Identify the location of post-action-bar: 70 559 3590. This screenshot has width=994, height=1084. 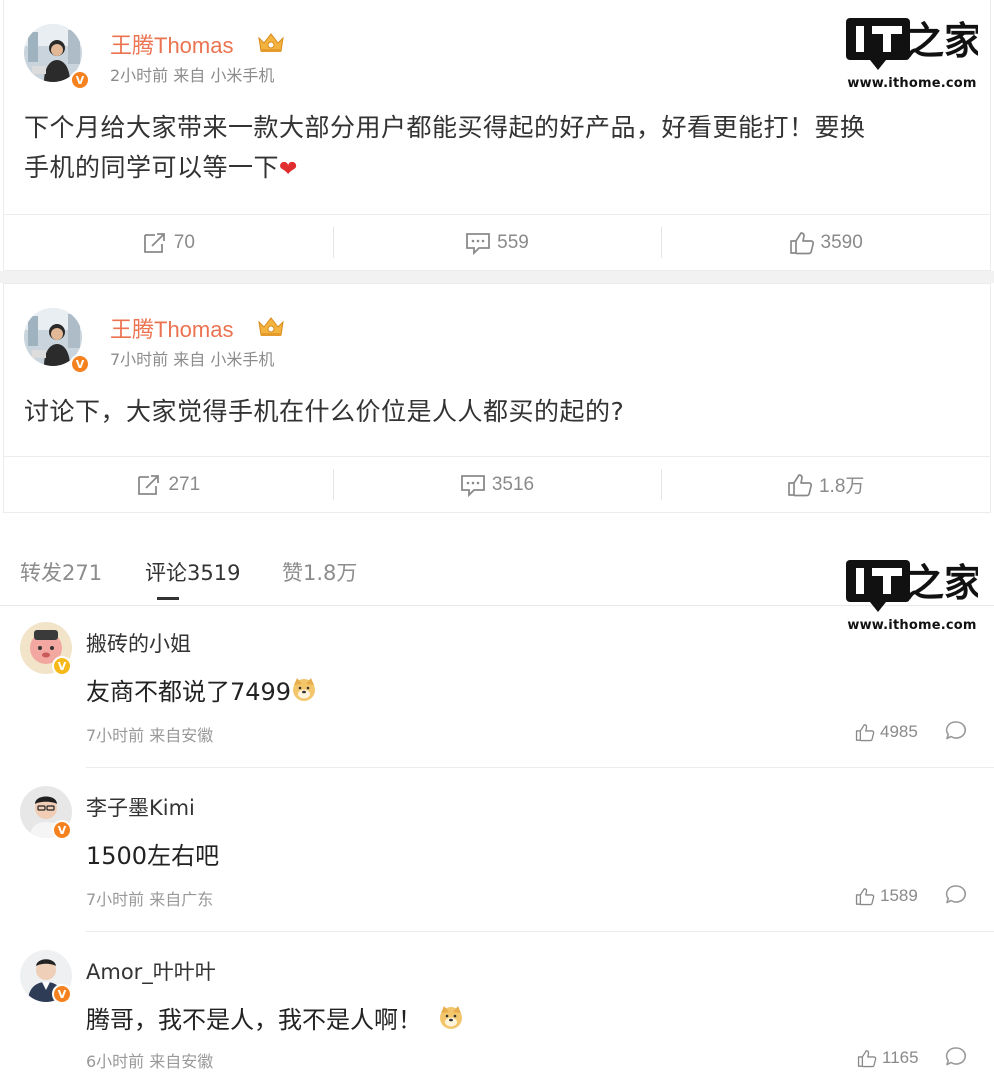
(497, 242).